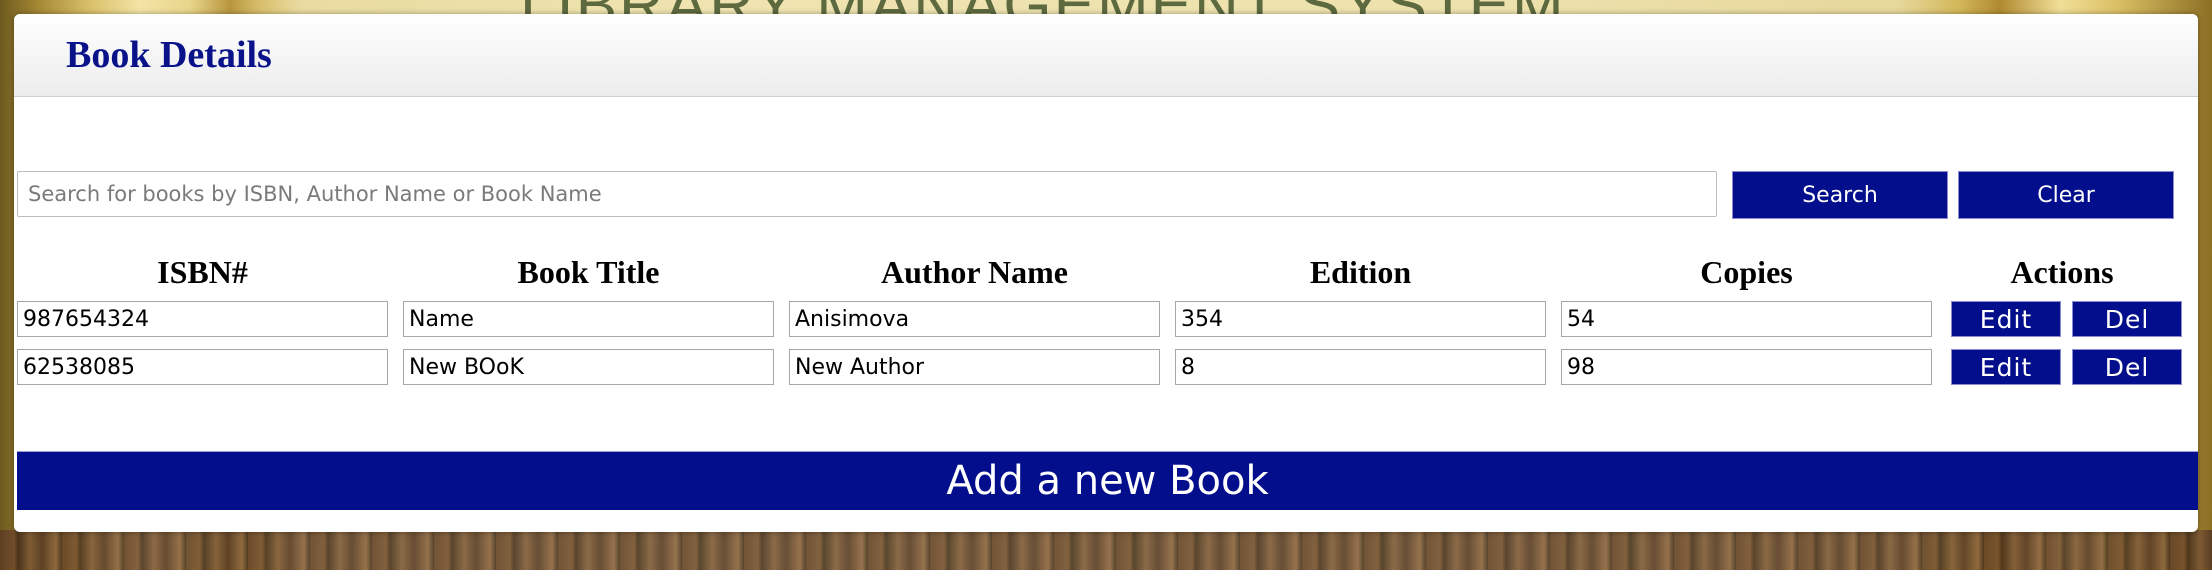 The height and width of the screenshot is (570, 2212). Describe the element at coordinates (1746, 367) in the screenshot. I see `copies-field: 98` at that location.